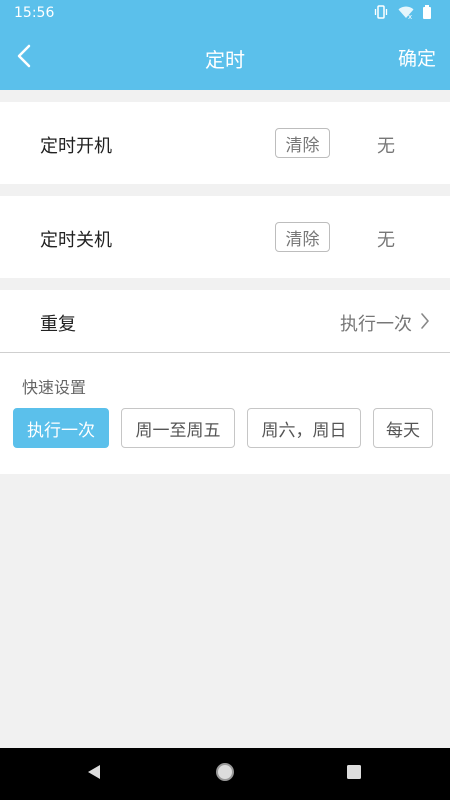  I want to click on status-icons: x, so click(405, 13).